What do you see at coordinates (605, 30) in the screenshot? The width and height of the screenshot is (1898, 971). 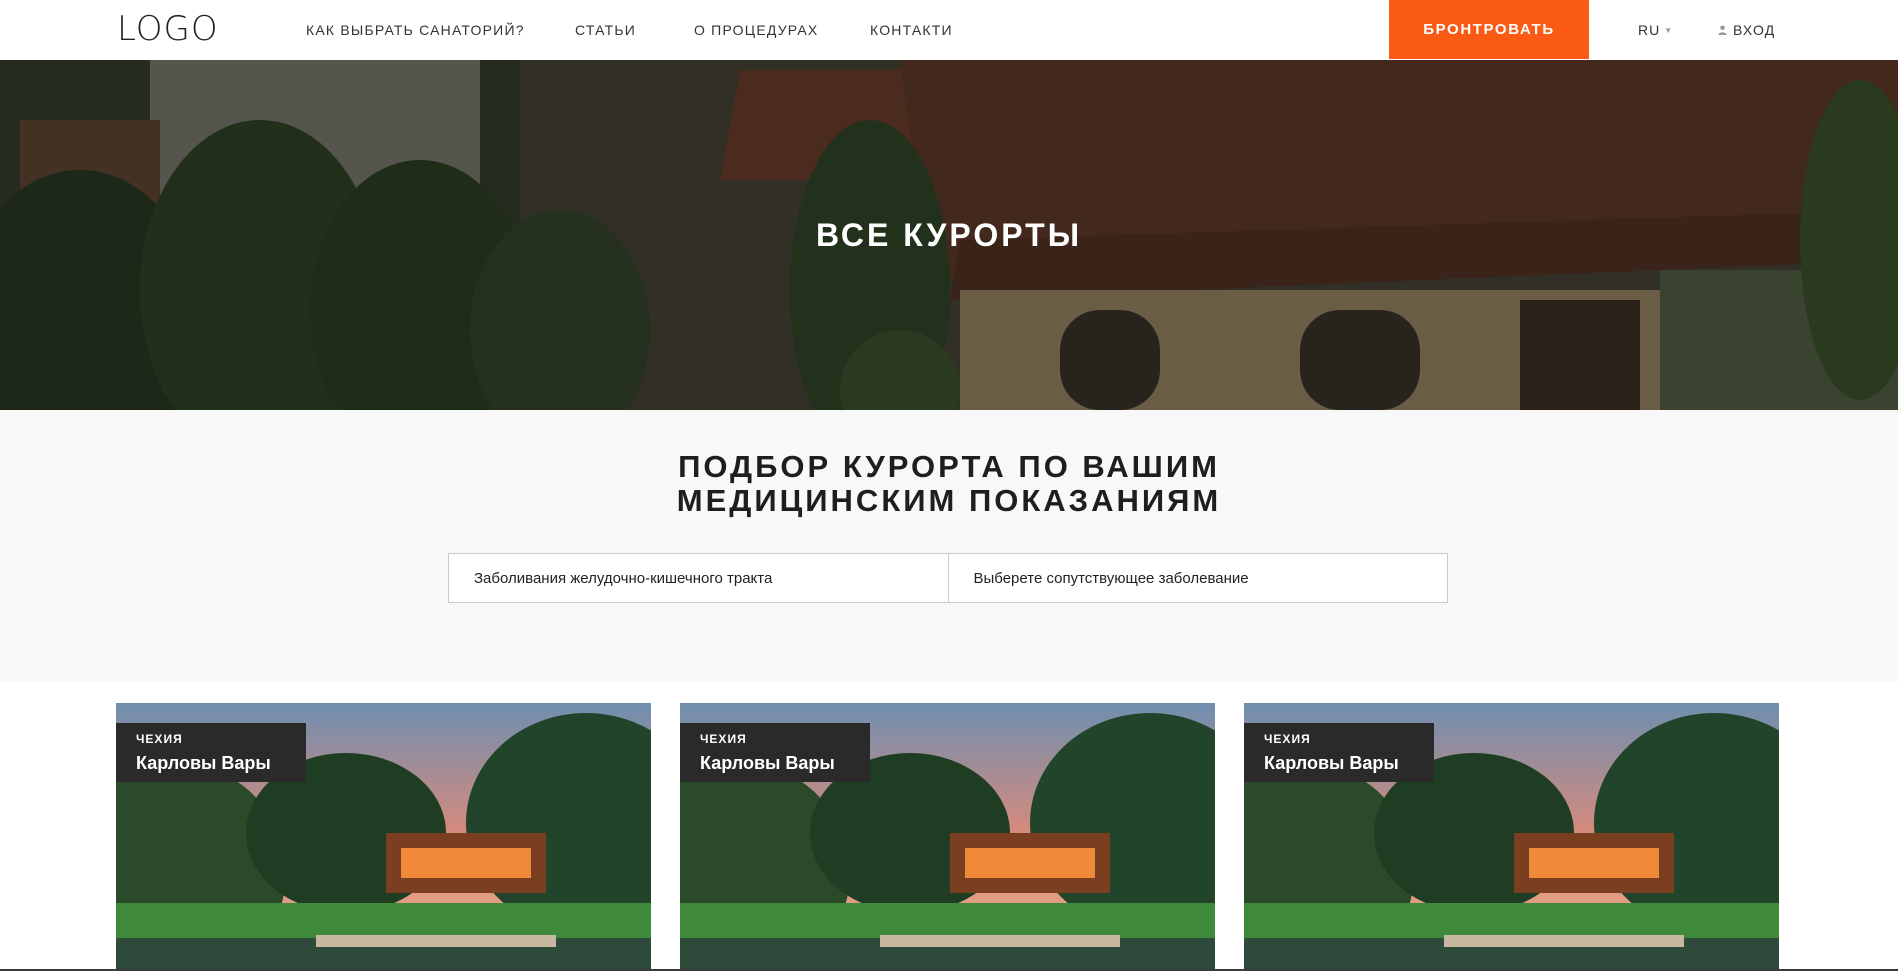 I see `nav-articles: СТАТЬИ` at bounding box center [605, 30].